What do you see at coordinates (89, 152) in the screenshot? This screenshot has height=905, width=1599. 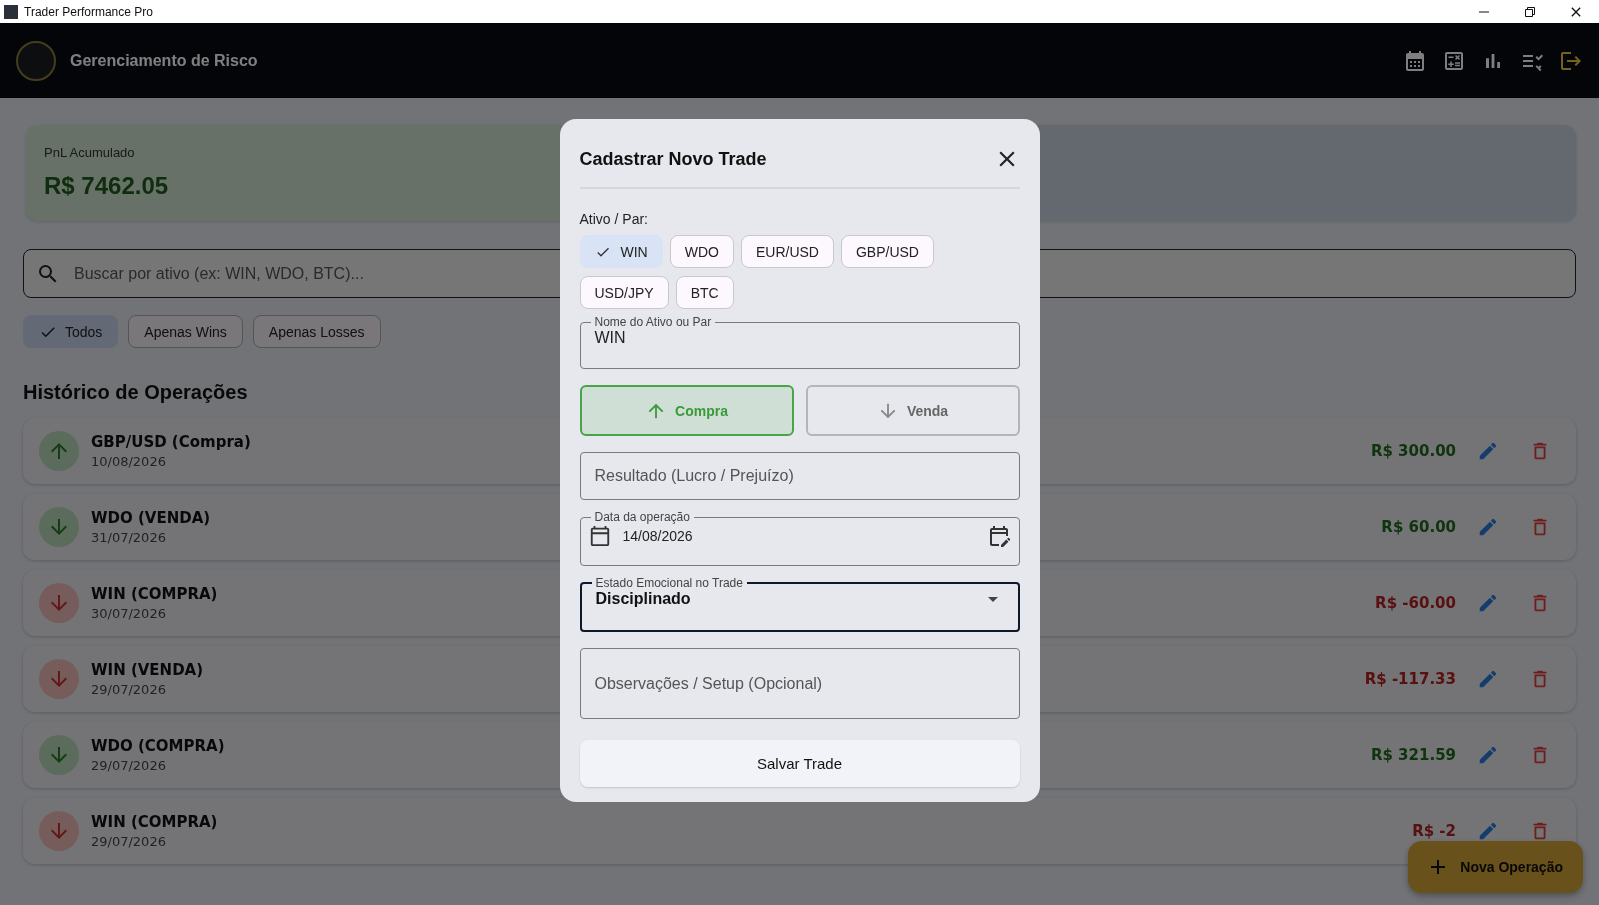 I see `card-label: PnL Acumulado` at bounding box center [89, 152].